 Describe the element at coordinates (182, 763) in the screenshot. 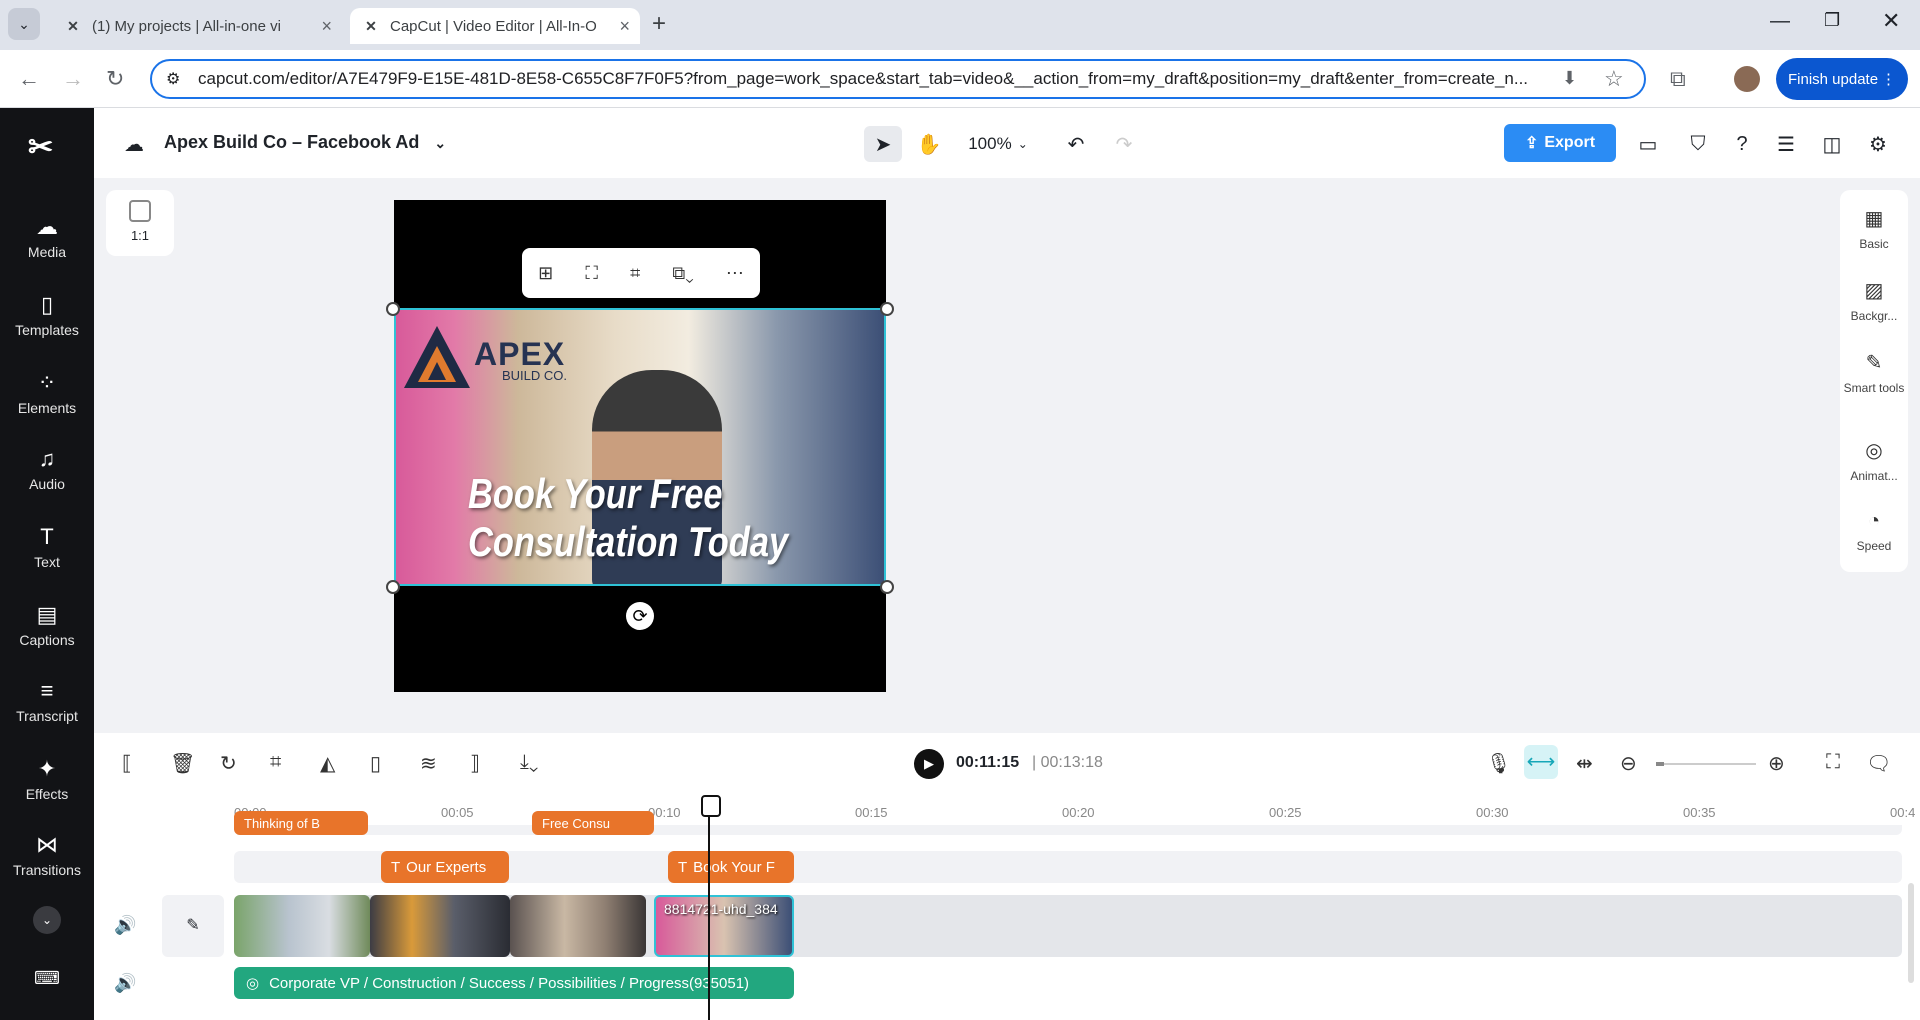

I see `delete-icon: 🗑` at that location.